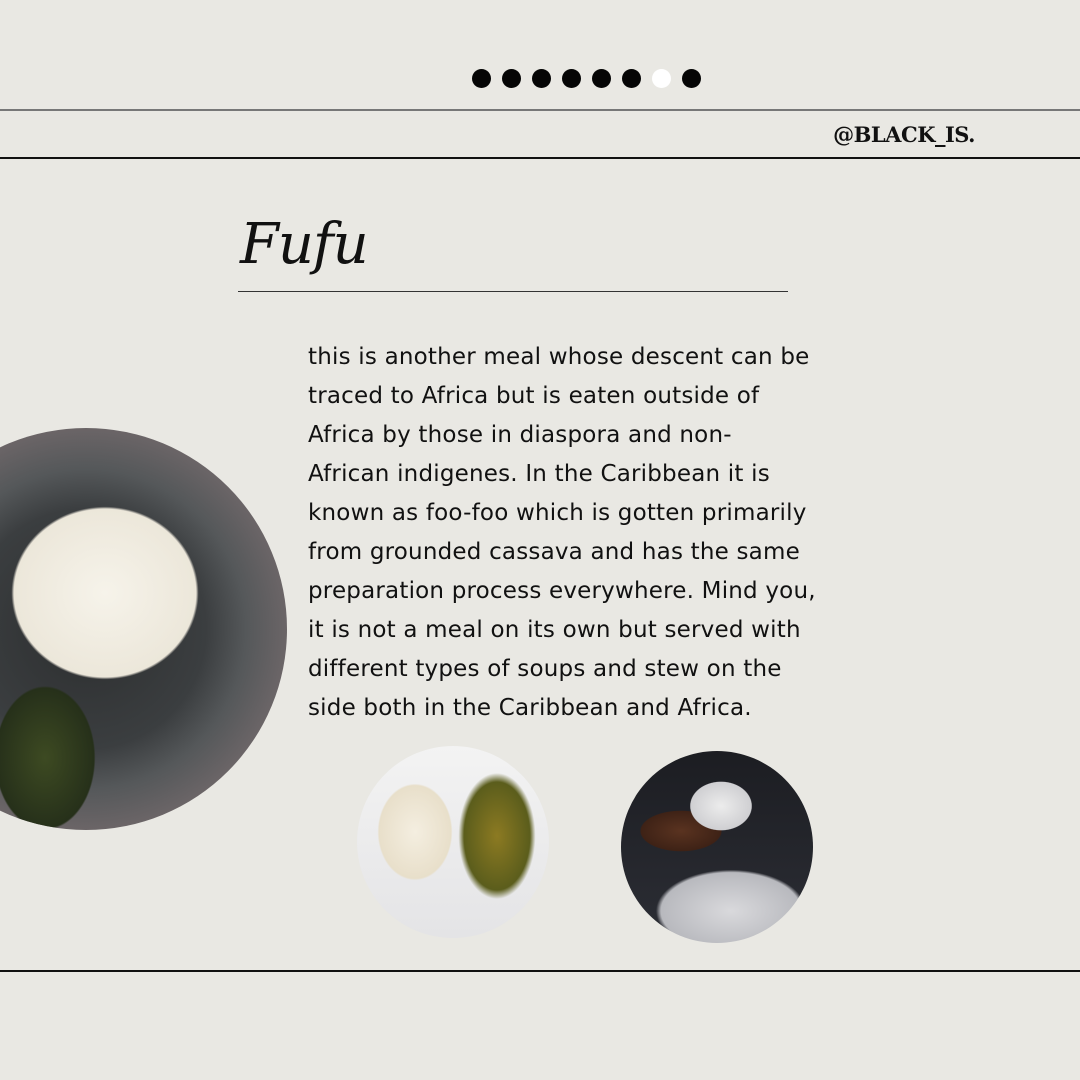 The height and width of the screenshot is (1080, 1080). What do you see at coordinates (661, 78) in the screenshot?
I see `page-dot-active` at bounding box center [661, 78].